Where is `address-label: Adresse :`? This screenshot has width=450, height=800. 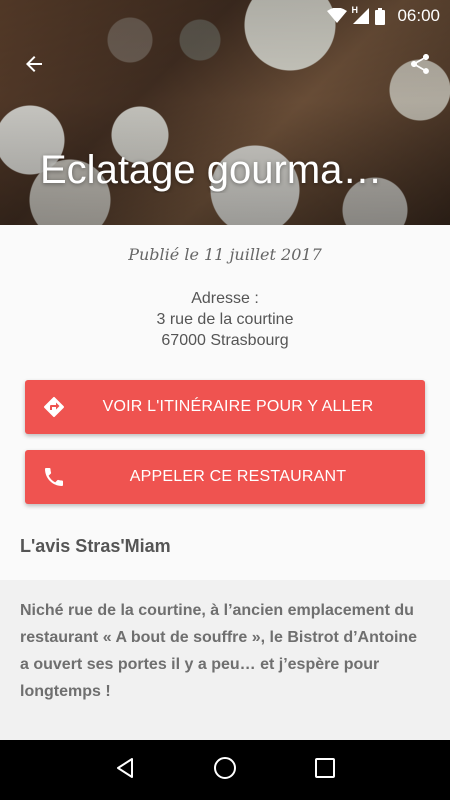
address-label: Adresse : is located at coordinates (225, 298).